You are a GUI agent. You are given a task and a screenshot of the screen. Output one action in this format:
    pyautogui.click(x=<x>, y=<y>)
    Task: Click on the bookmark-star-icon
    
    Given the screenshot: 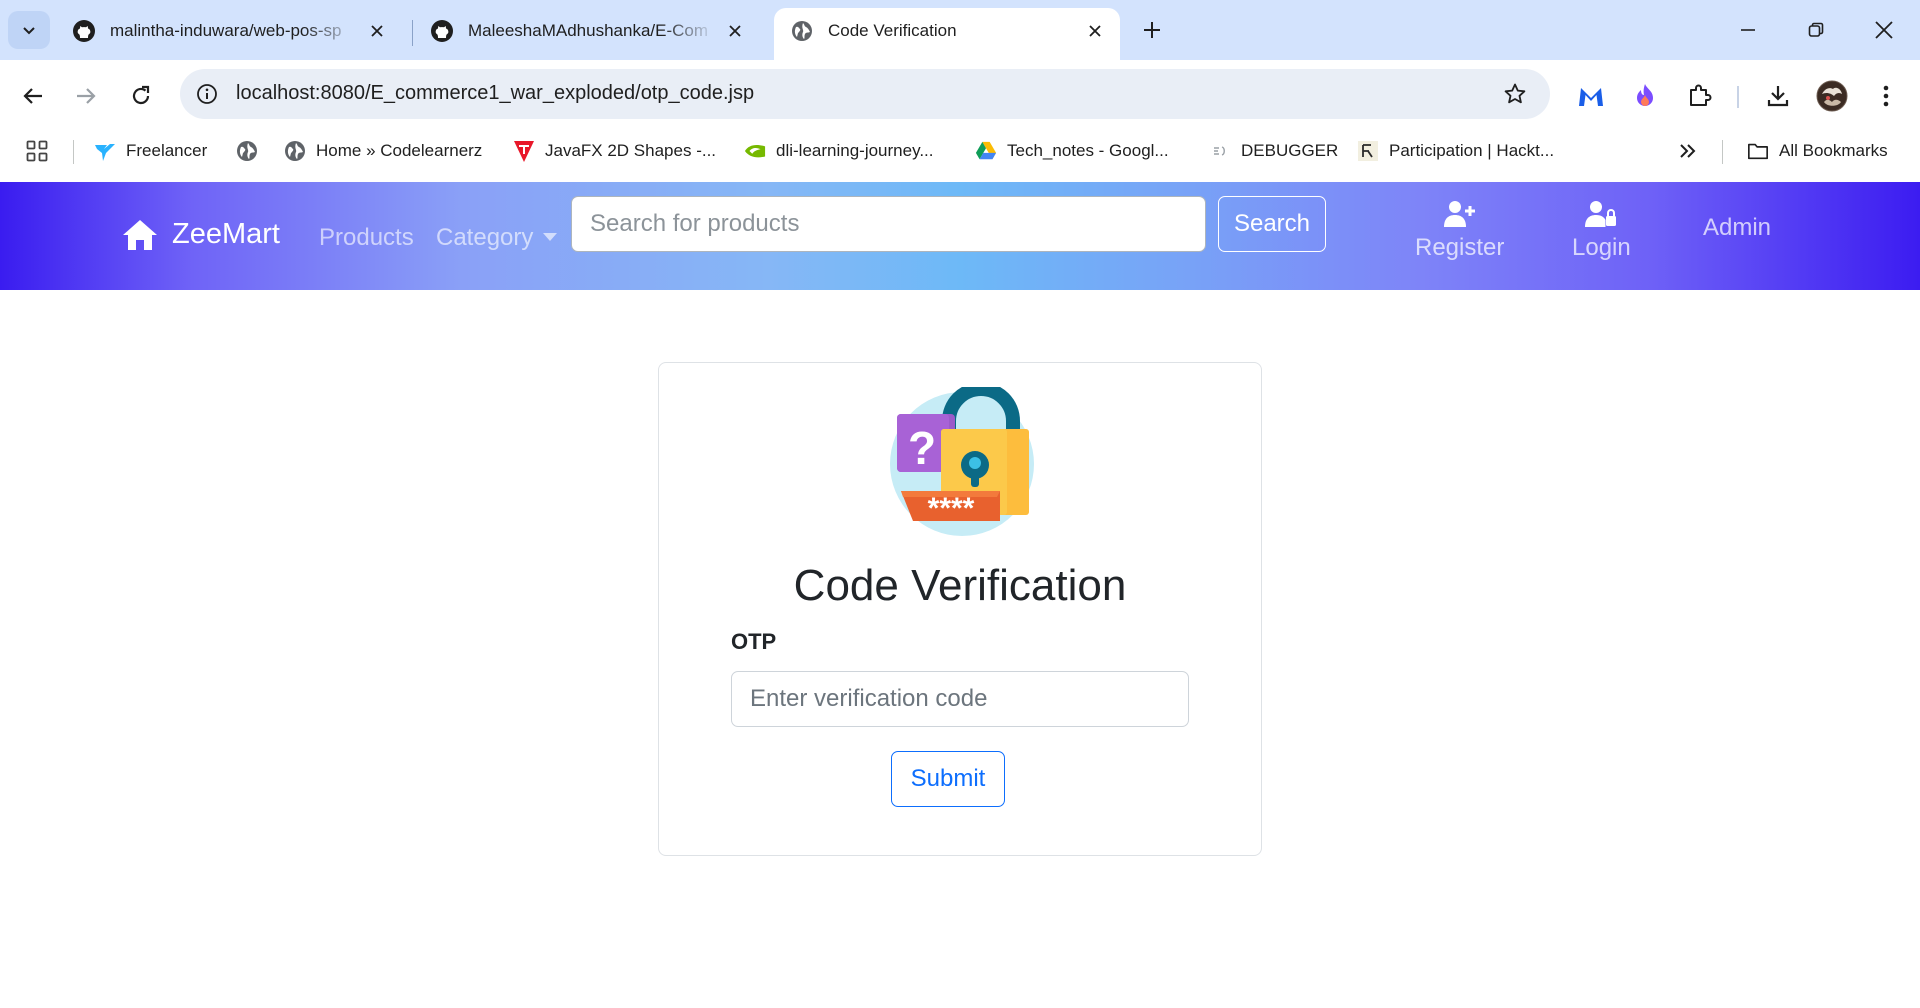 What is the action you would take?
    pyautogui.click(x=1515, y=94)
    